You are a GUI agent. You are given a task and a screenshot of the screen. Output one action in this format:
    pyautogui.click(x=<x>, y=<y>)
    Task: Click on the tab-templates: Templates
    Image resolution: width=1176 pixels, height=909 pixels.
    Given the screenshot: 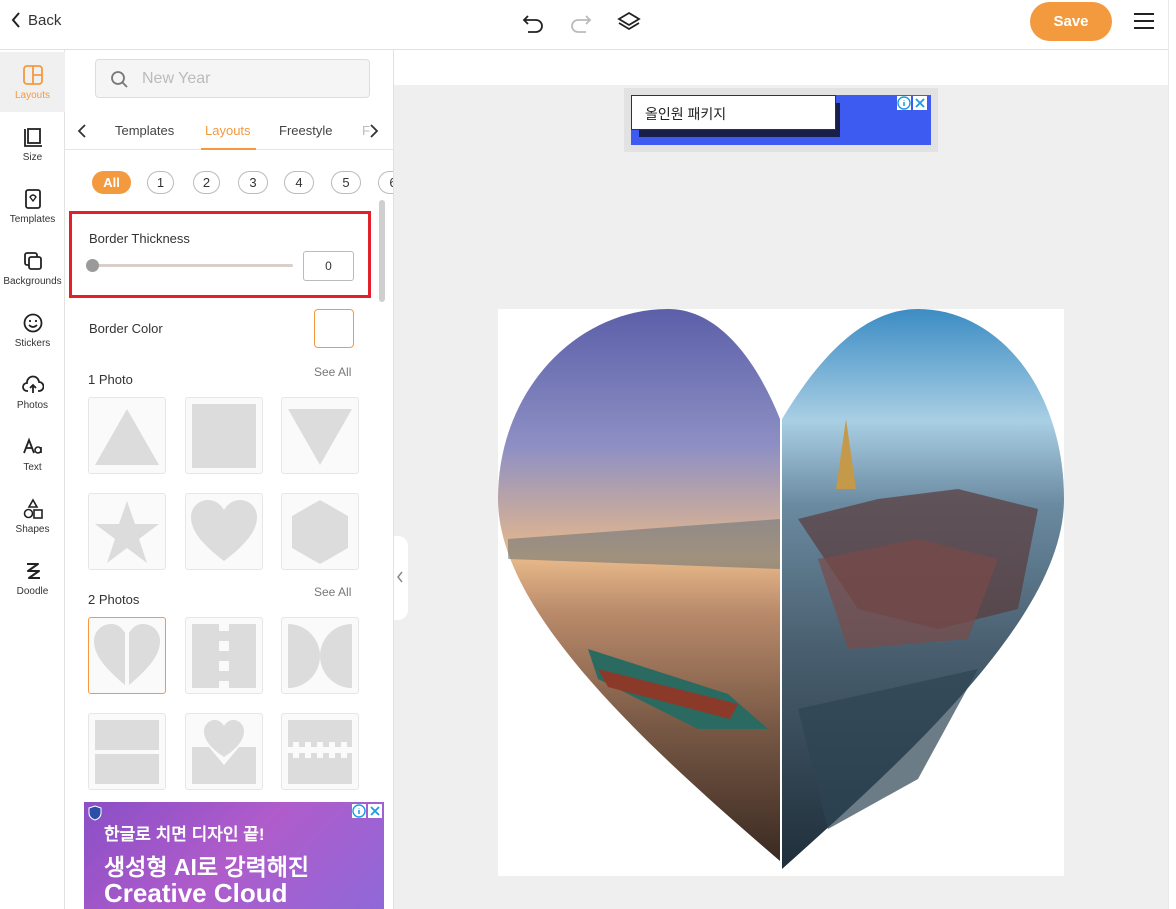 What is the action you would take?
    pyautogui.click(x=144, y=130)
    